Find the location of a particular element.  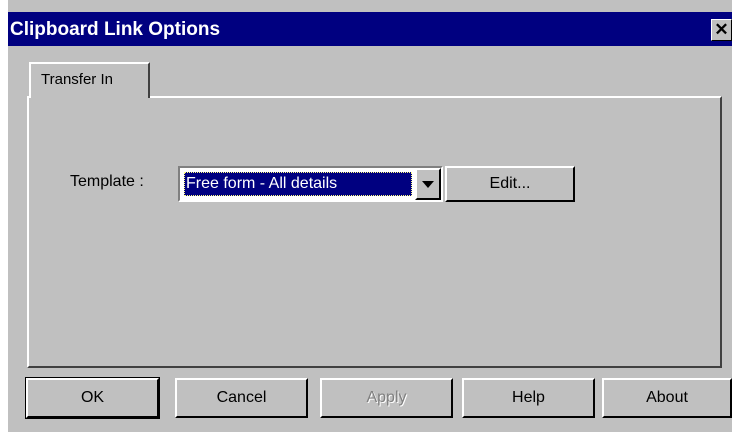

tab-transfer-in: Transfer In is located at coordinates (89, 80).